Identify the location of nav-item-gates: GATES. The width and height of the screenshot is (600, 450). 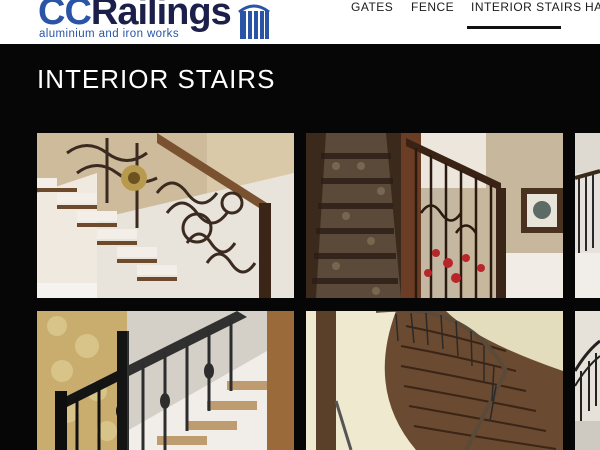
(372, 7).